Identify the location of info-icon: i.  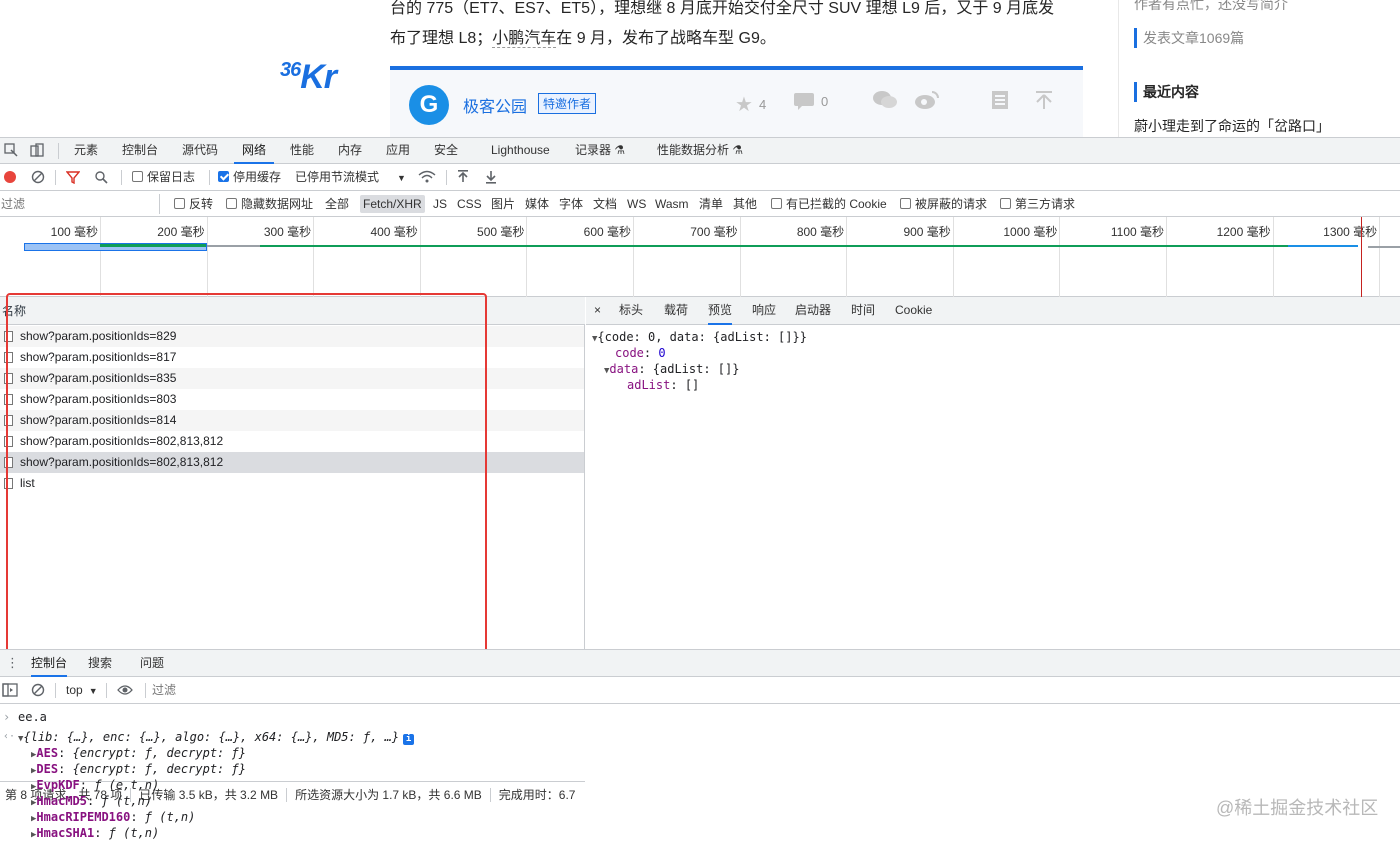
(409, 739).